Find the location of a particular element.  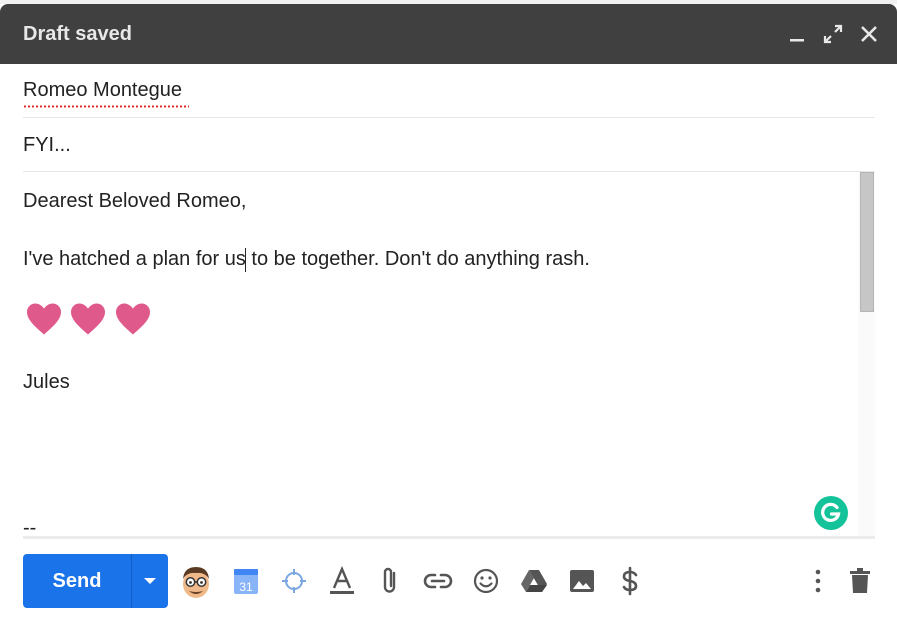

draft-status-title: Draft saved is located at coordinates (77, 34).